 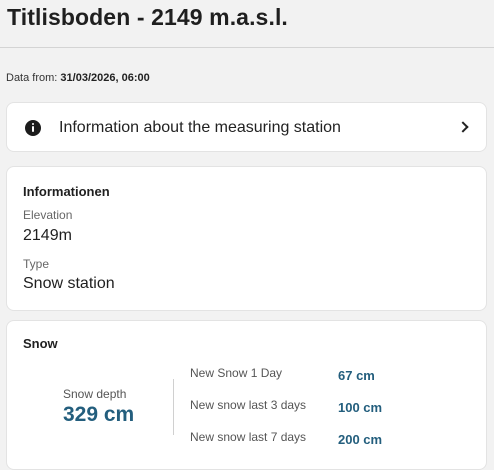 I want to click on data-timestamp: Data from: 31/03/2026, 06:00, so click(x=78, y=78).